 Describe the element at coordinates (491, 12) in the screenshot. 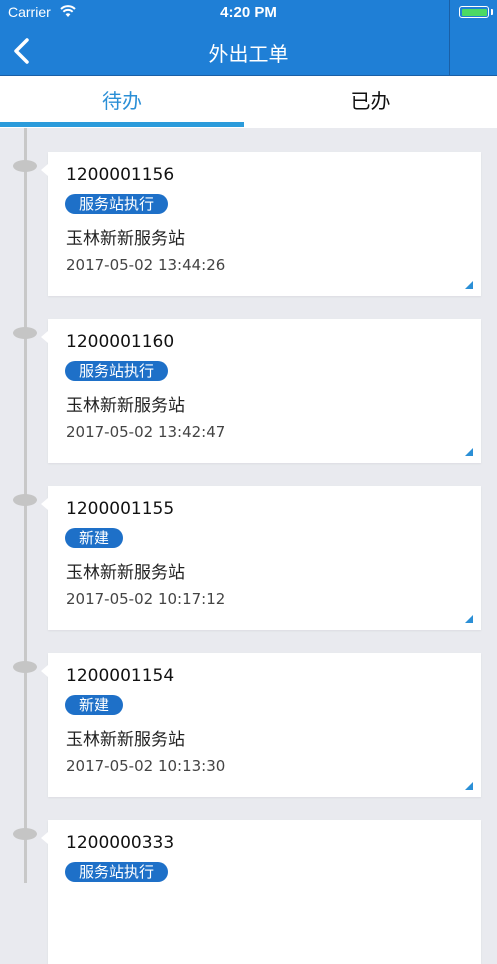

I see `battery-tip` at that location.